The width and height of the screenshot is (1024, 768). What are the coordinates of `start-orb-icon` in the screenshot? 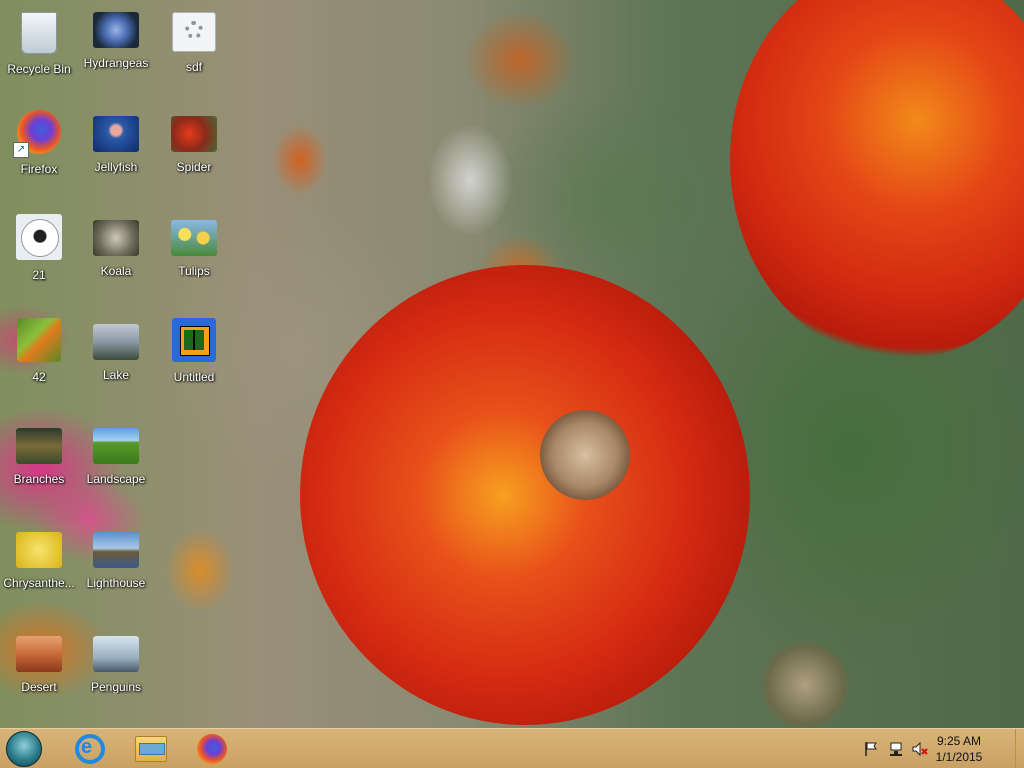 It's located at (24, 749).